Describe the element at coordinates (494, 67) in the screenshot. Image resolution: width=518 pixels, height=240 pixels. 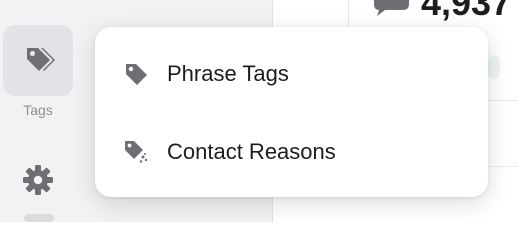
I see `status-indicator` at that location.